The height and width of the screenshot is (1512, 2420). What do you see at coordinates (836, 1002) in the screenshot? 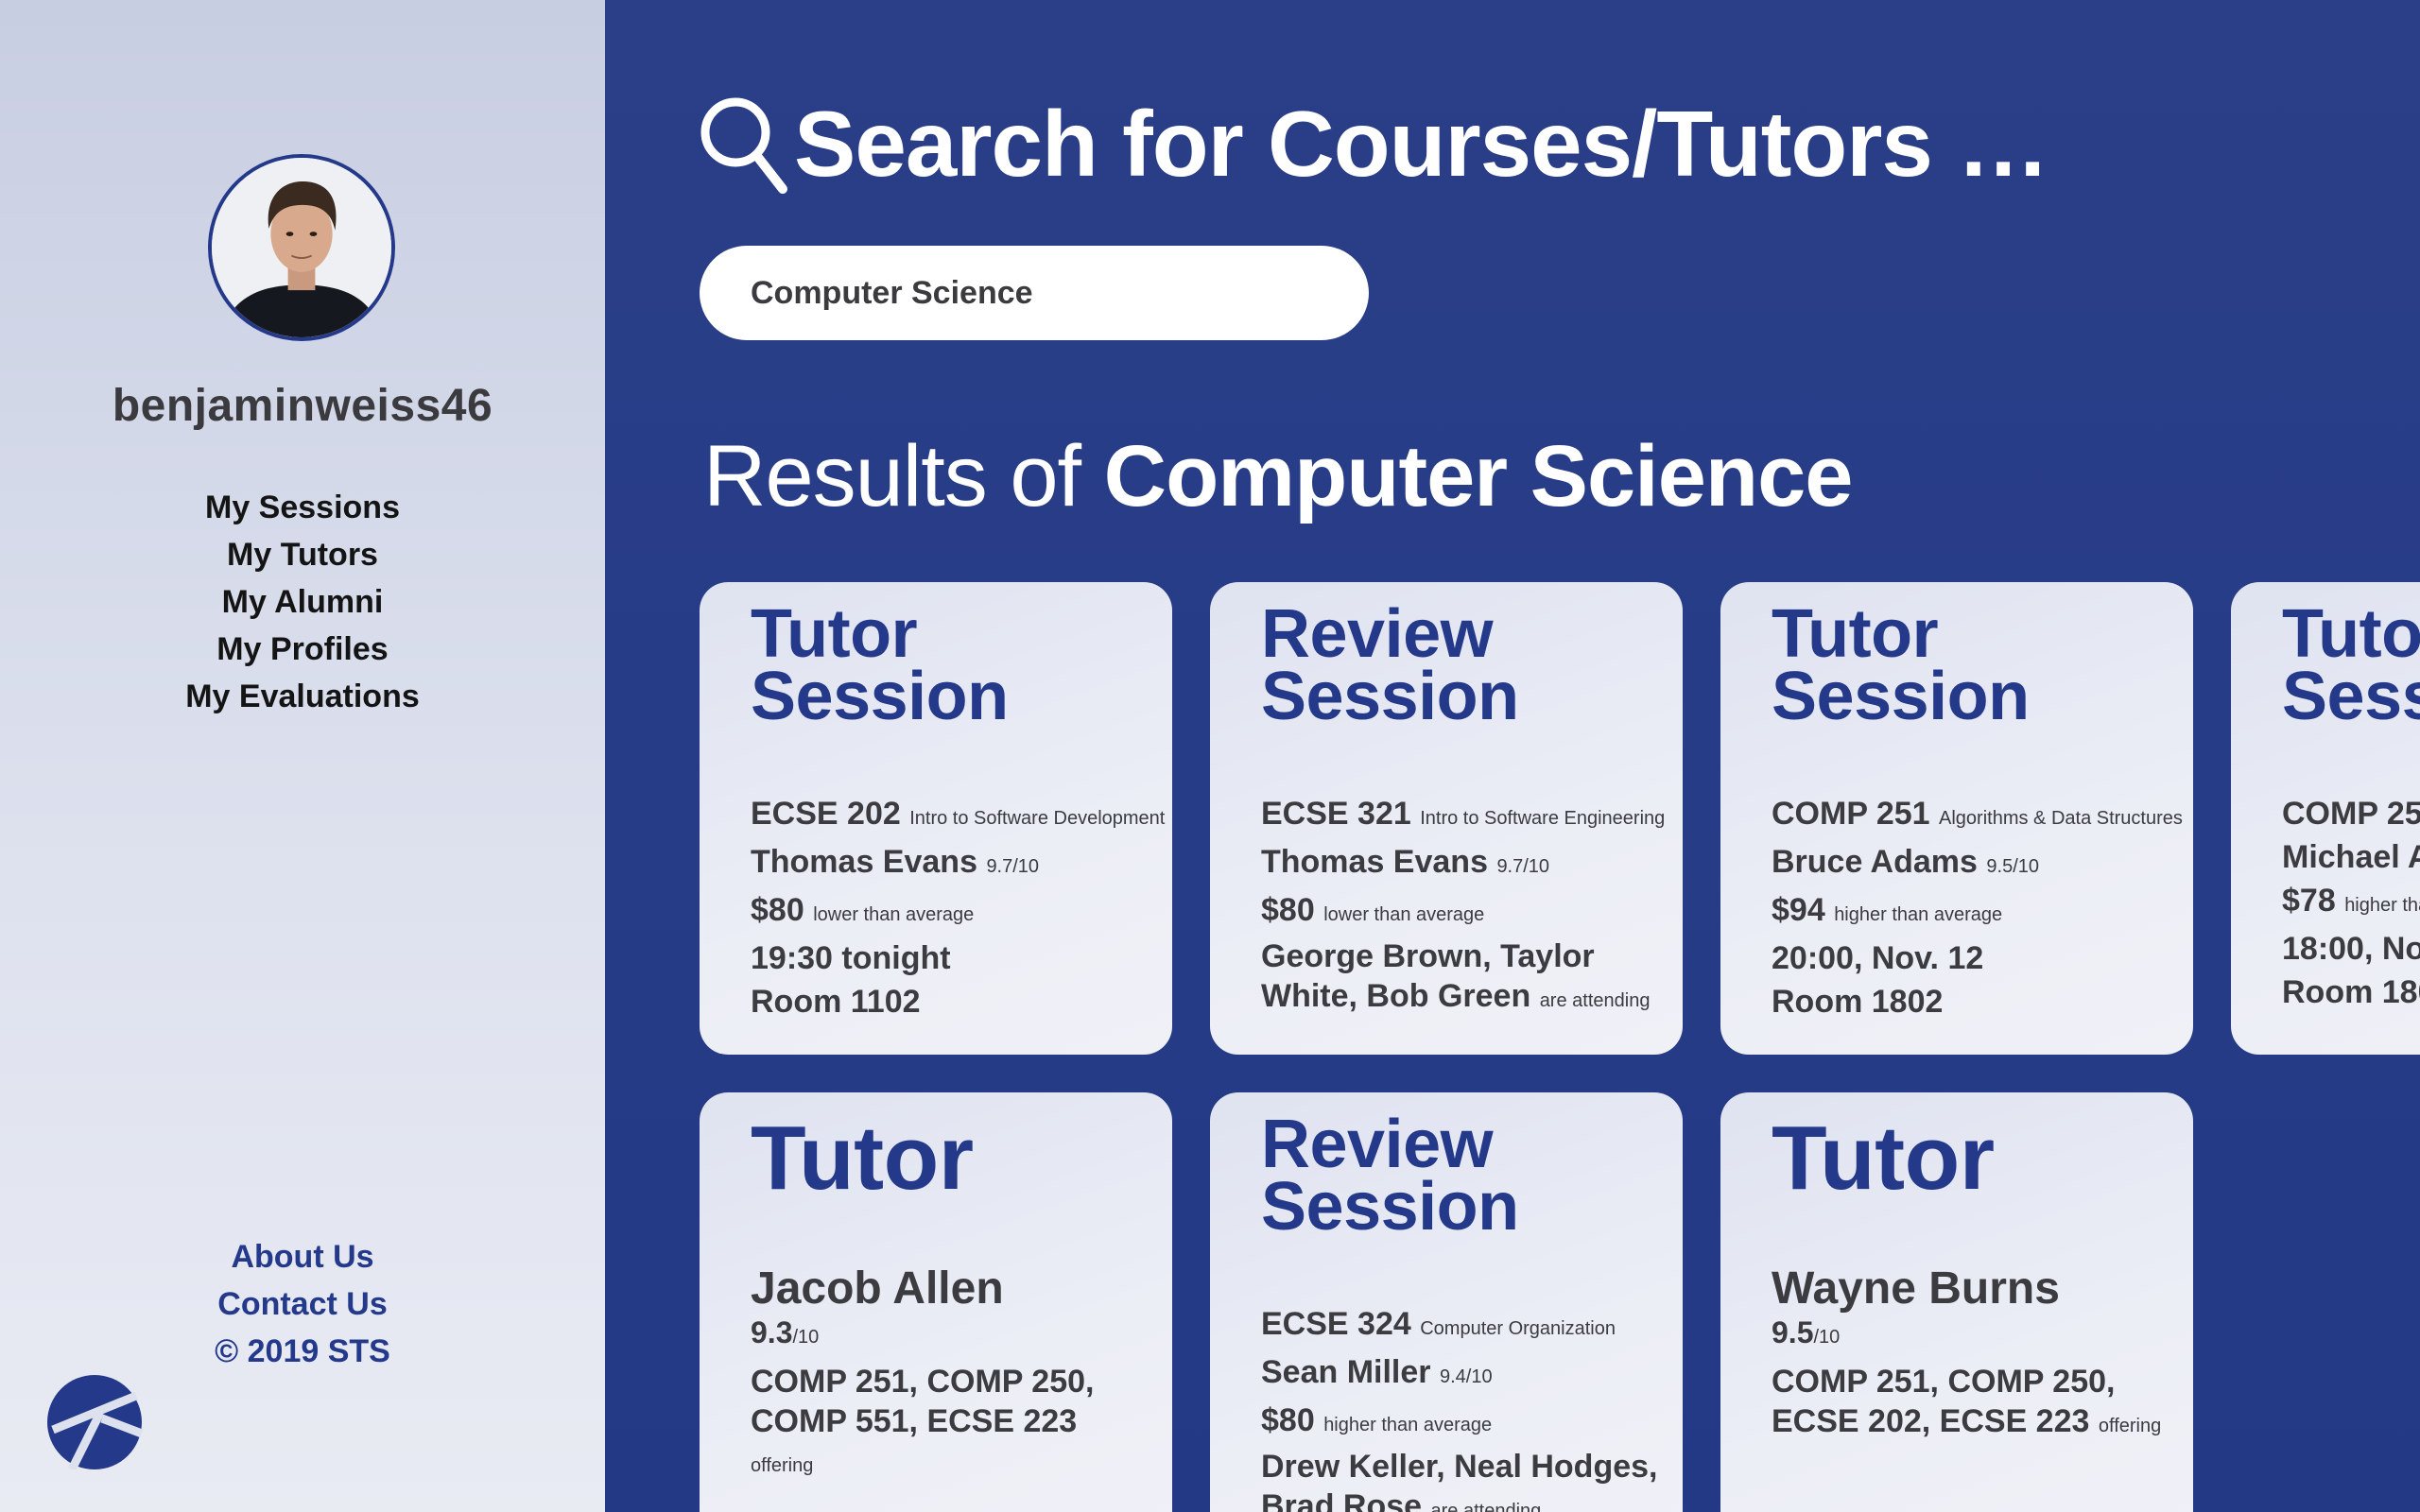
I see `session-room: Room 1102` at bounding box center [836, 1002].